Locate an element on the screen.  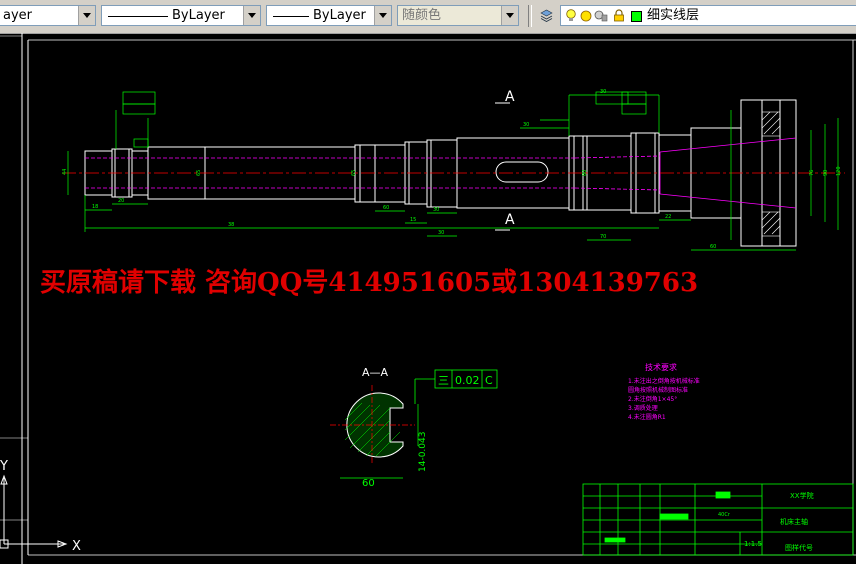
viewport-freeze-icon is located at coordinates (601, 16).